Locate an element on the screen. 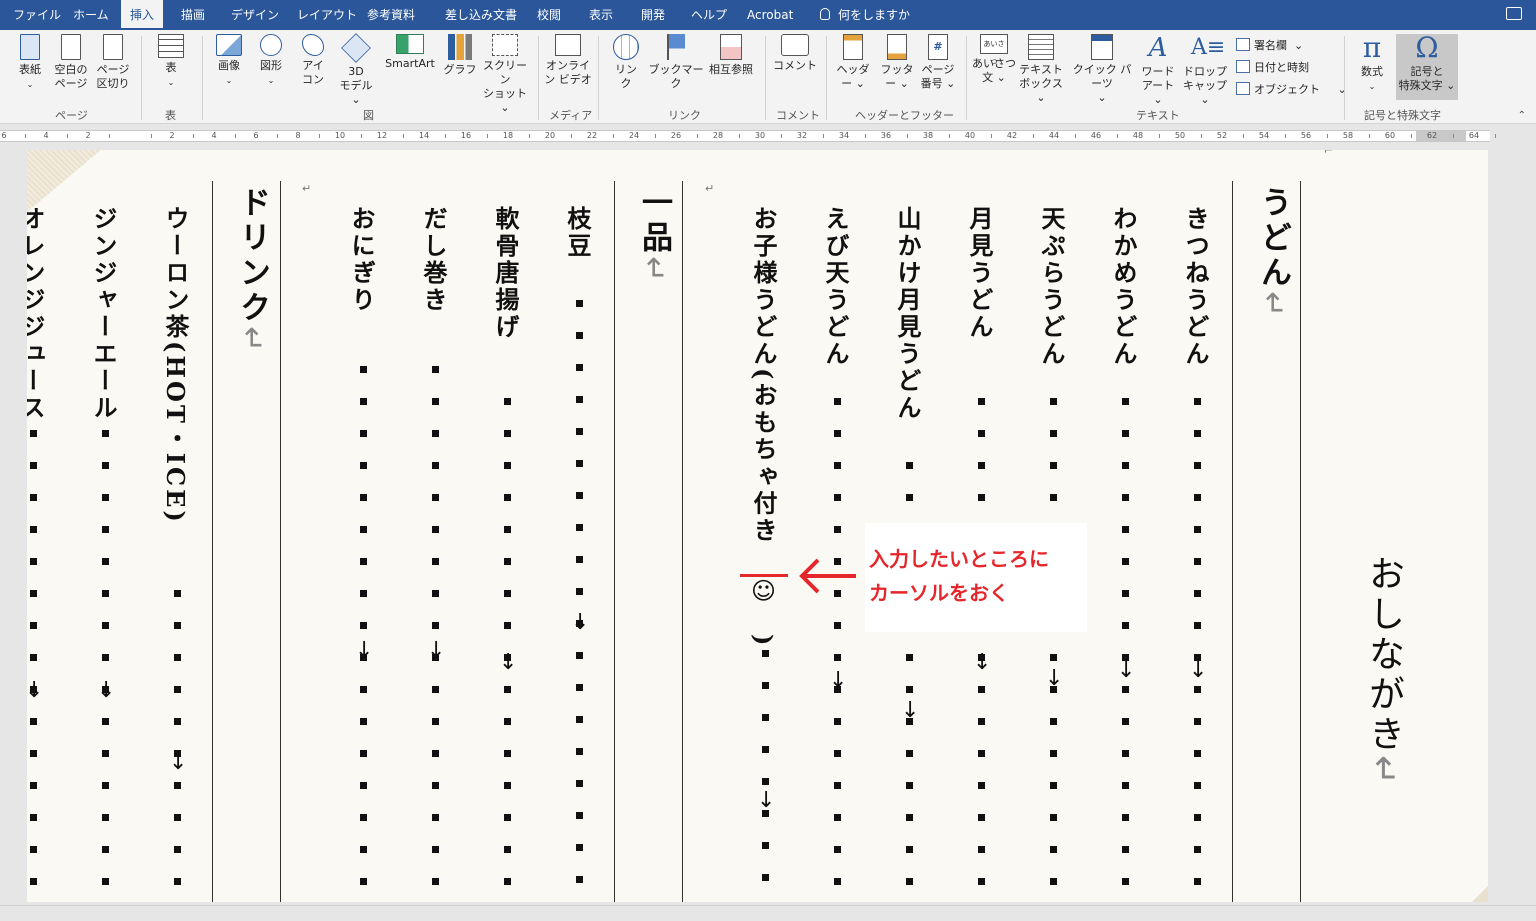 Image resolution: width=1536 pixels, height=921 pixels. ruler-number: 50 is located at coordinates (1180, 135).